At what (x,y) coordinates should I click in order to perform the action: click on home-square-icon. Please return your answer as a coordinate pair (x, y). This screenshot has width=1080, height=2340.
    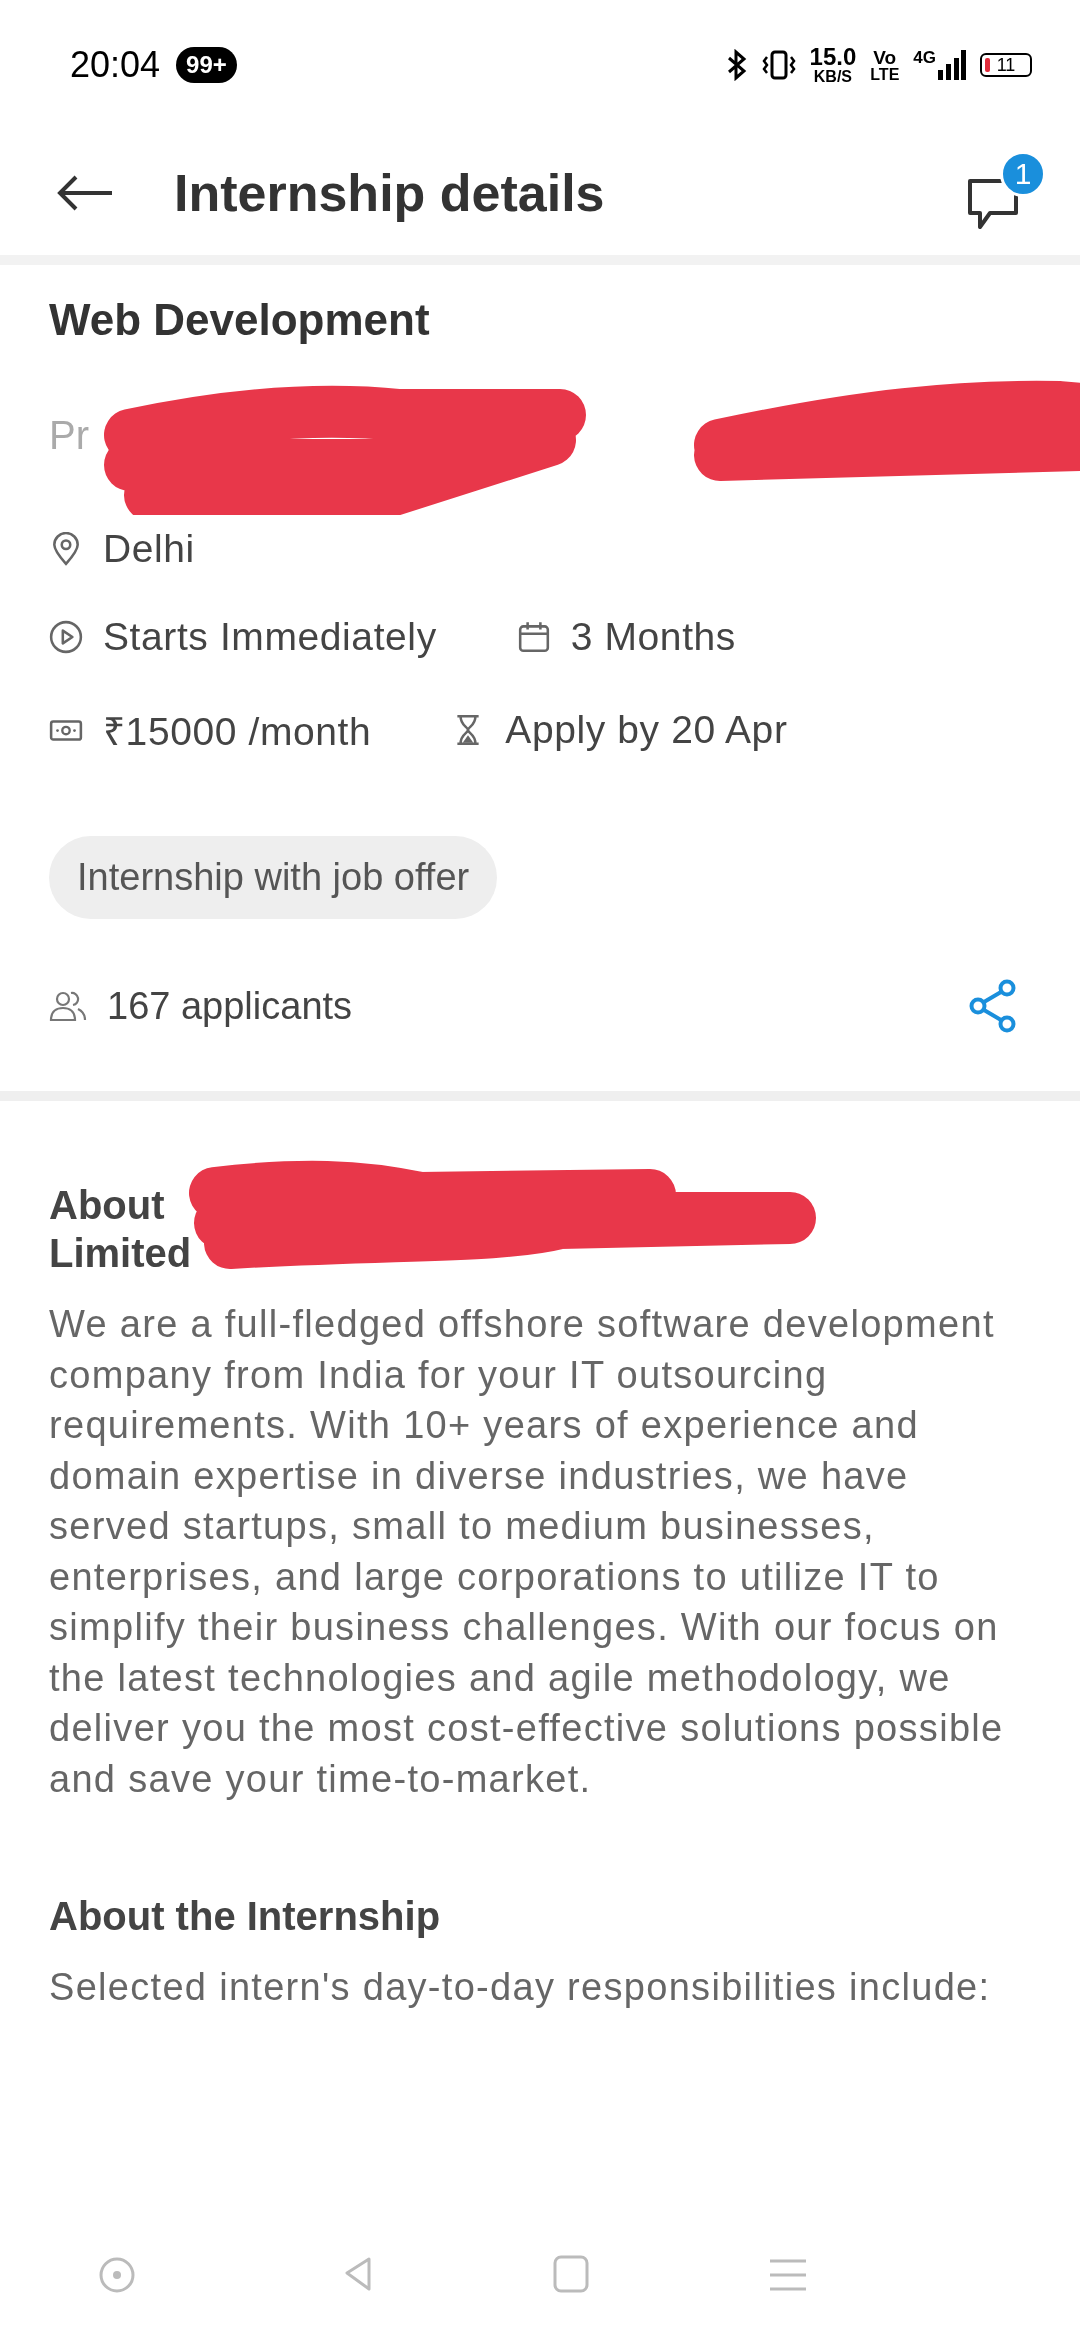
    Looking at the image, I should click on (571, 2275).